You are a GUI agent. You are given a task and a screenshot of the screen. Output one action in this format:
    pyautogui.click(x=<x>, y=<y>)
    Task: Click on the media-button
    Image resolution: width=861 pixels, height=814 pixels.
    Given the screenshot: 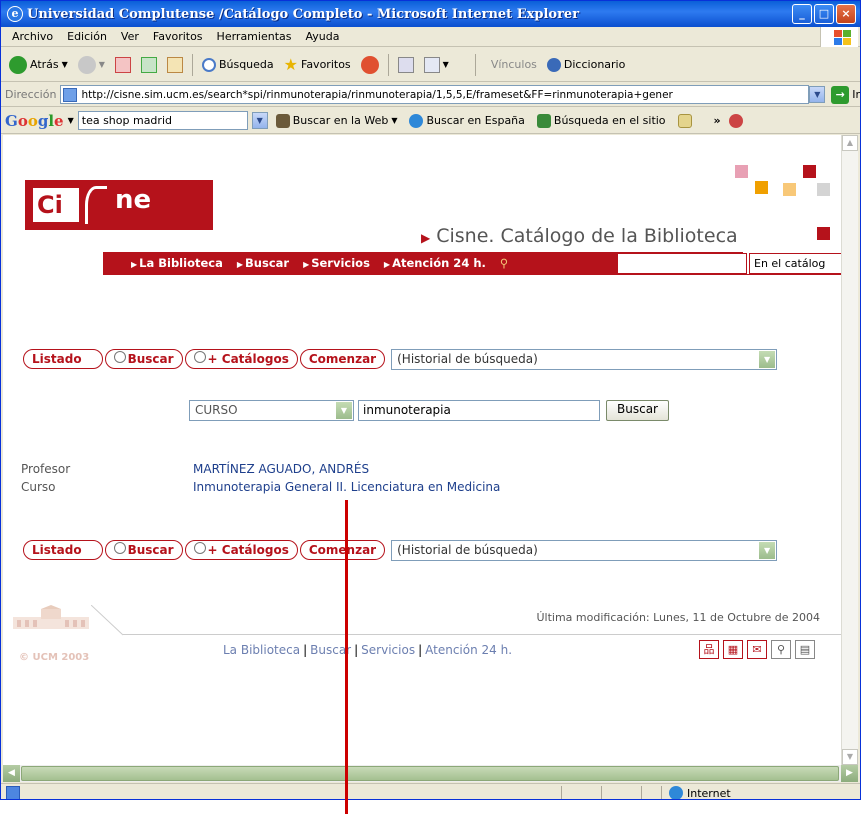 What is the action you would take?
    pyautogui.click(x=370, y=65)
    